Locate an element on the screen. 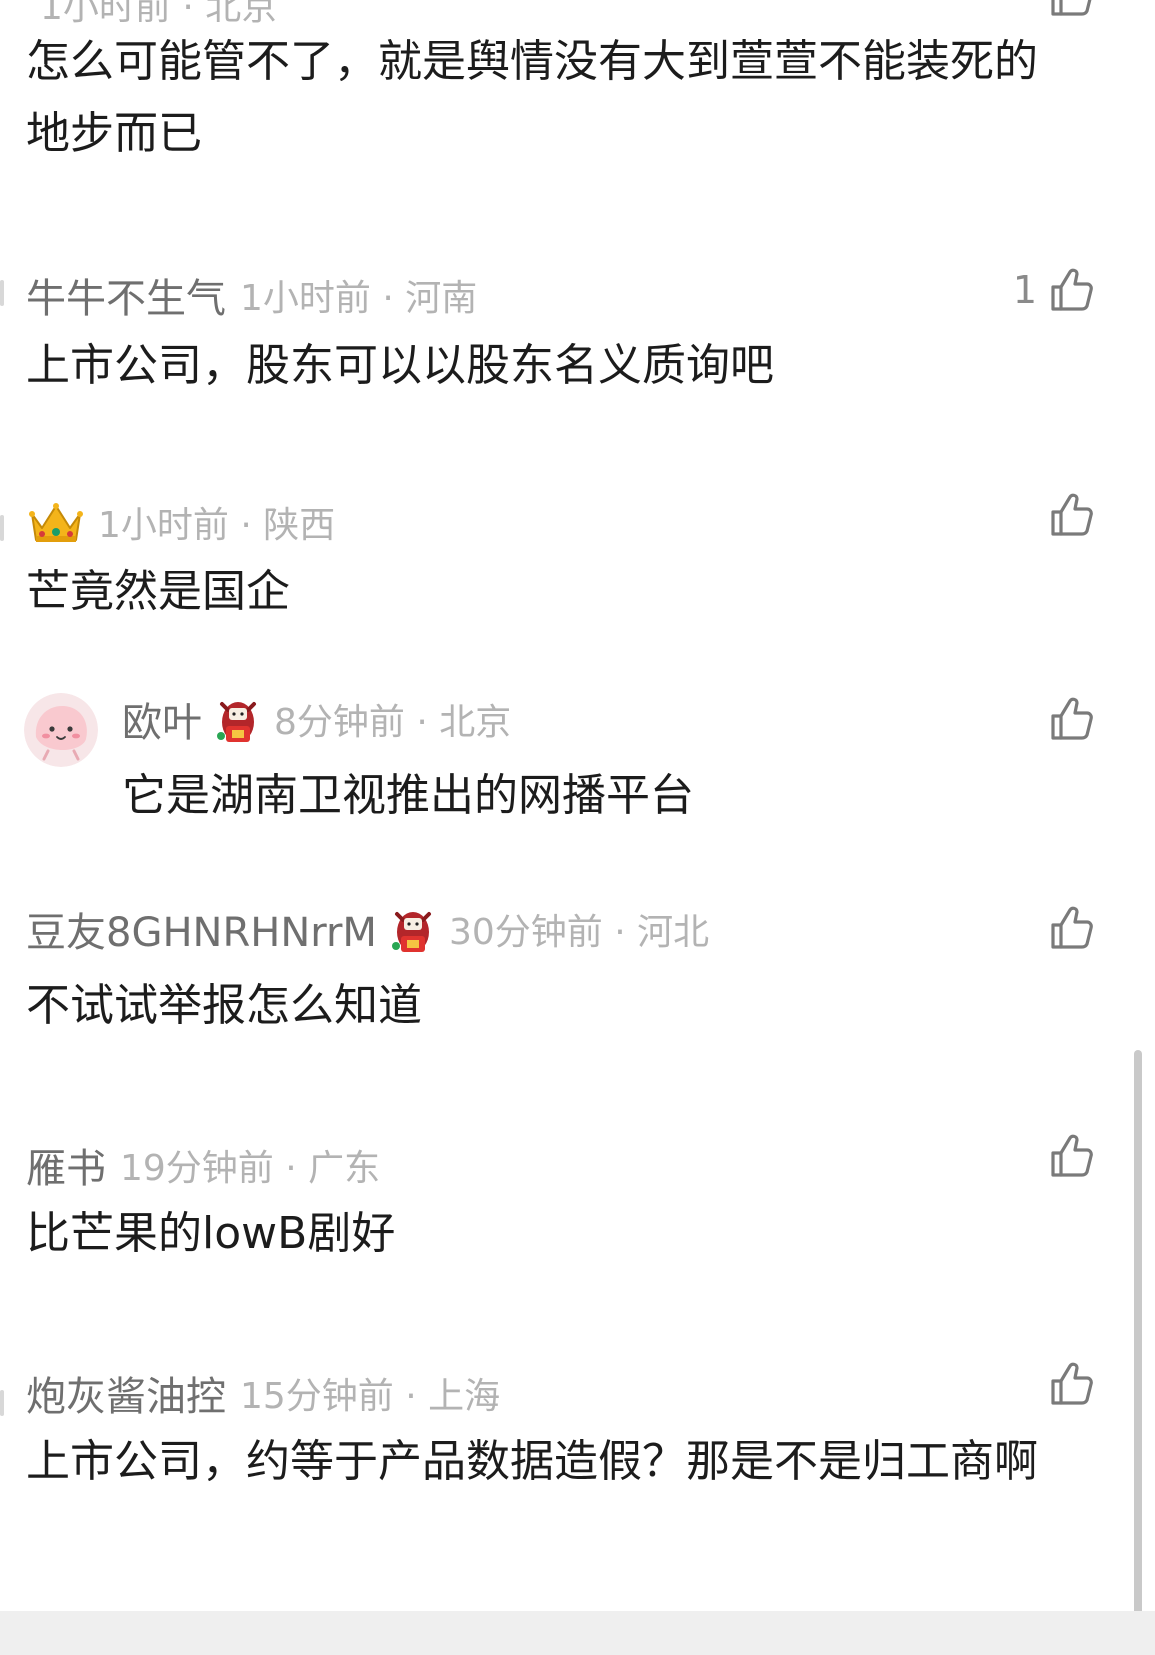 The height and width of the screenshot is (1655, 1155). time-location: 15分钟前 · 上海 is located at coordinates (370, 1393).